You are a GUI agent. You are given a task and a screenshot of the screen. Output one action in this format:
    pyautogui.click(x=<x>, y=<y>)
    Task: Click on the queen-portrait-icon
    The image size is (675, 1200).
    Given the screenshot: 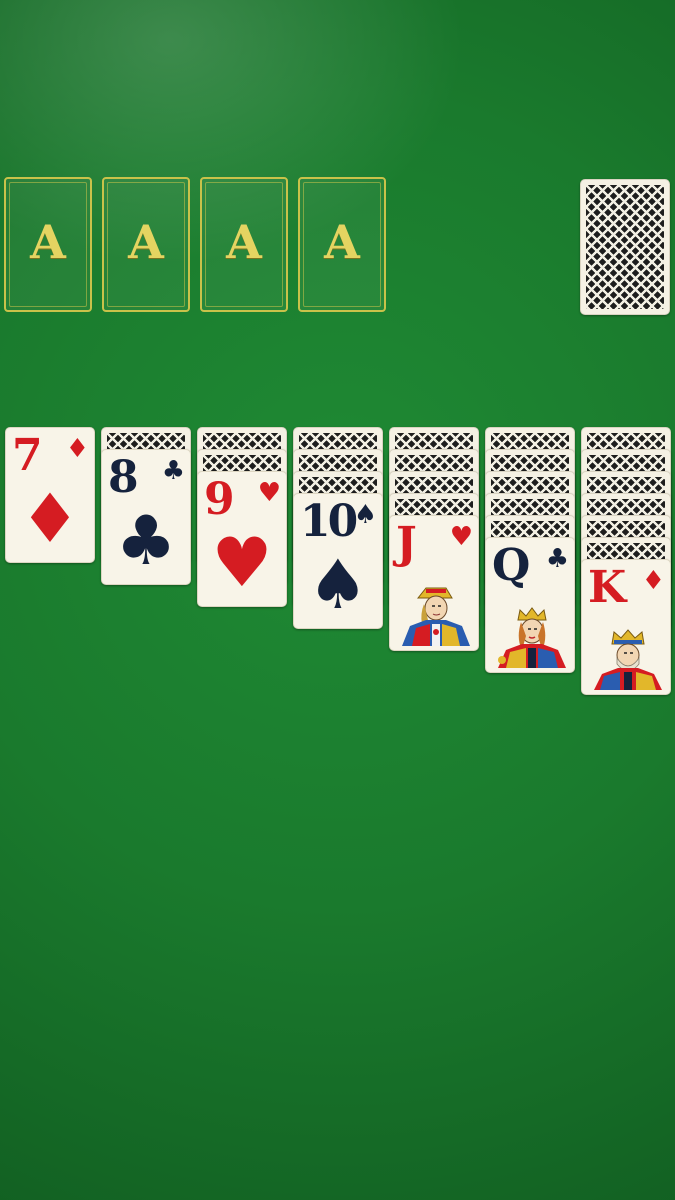 What is the action you would take?
    pyautogui.click(x=530, y=637)
    